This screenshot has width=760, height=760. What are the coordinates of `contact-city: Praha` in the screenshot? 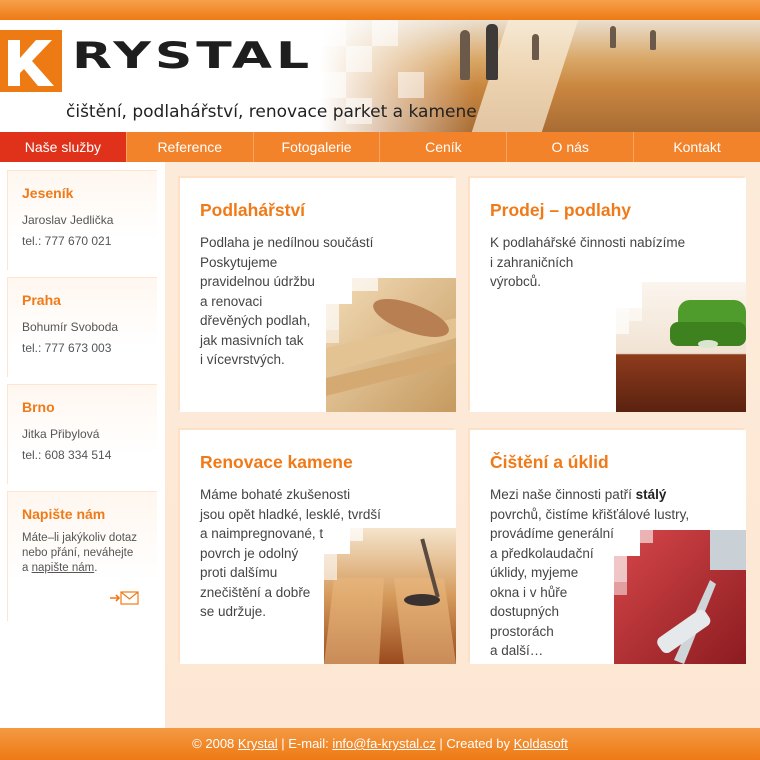 It's located at (41, 300).